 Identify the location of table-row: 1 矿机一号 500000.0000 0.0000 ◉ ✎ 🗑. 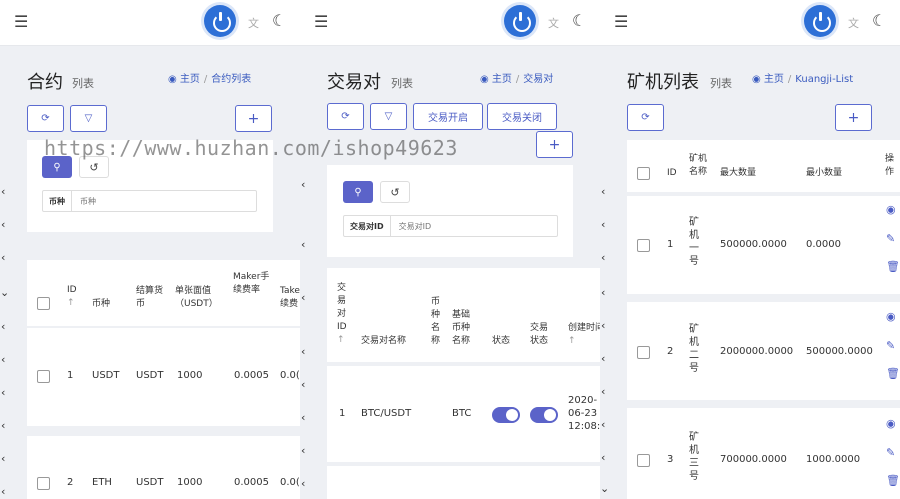
(763, 245).